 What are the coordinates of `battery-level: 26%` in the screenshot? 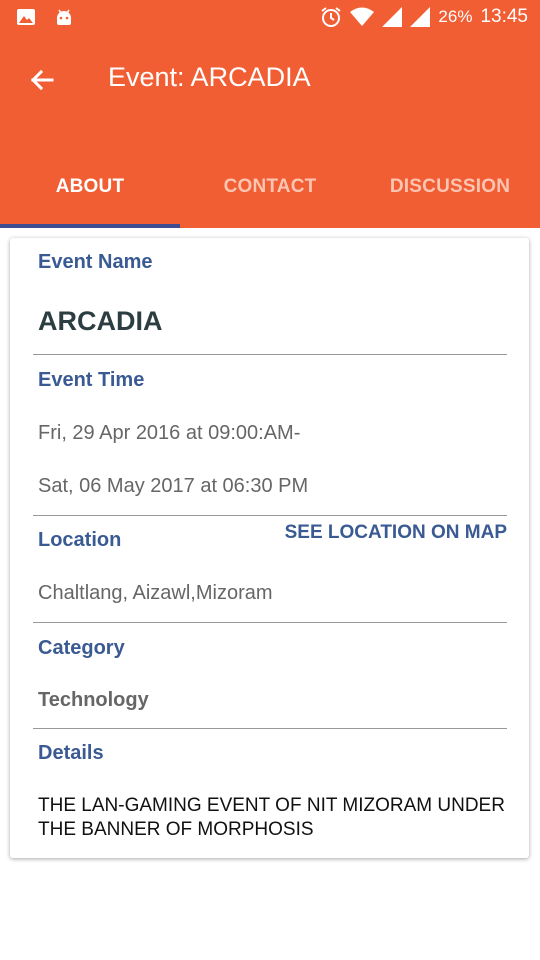 It's located at (455, 16).